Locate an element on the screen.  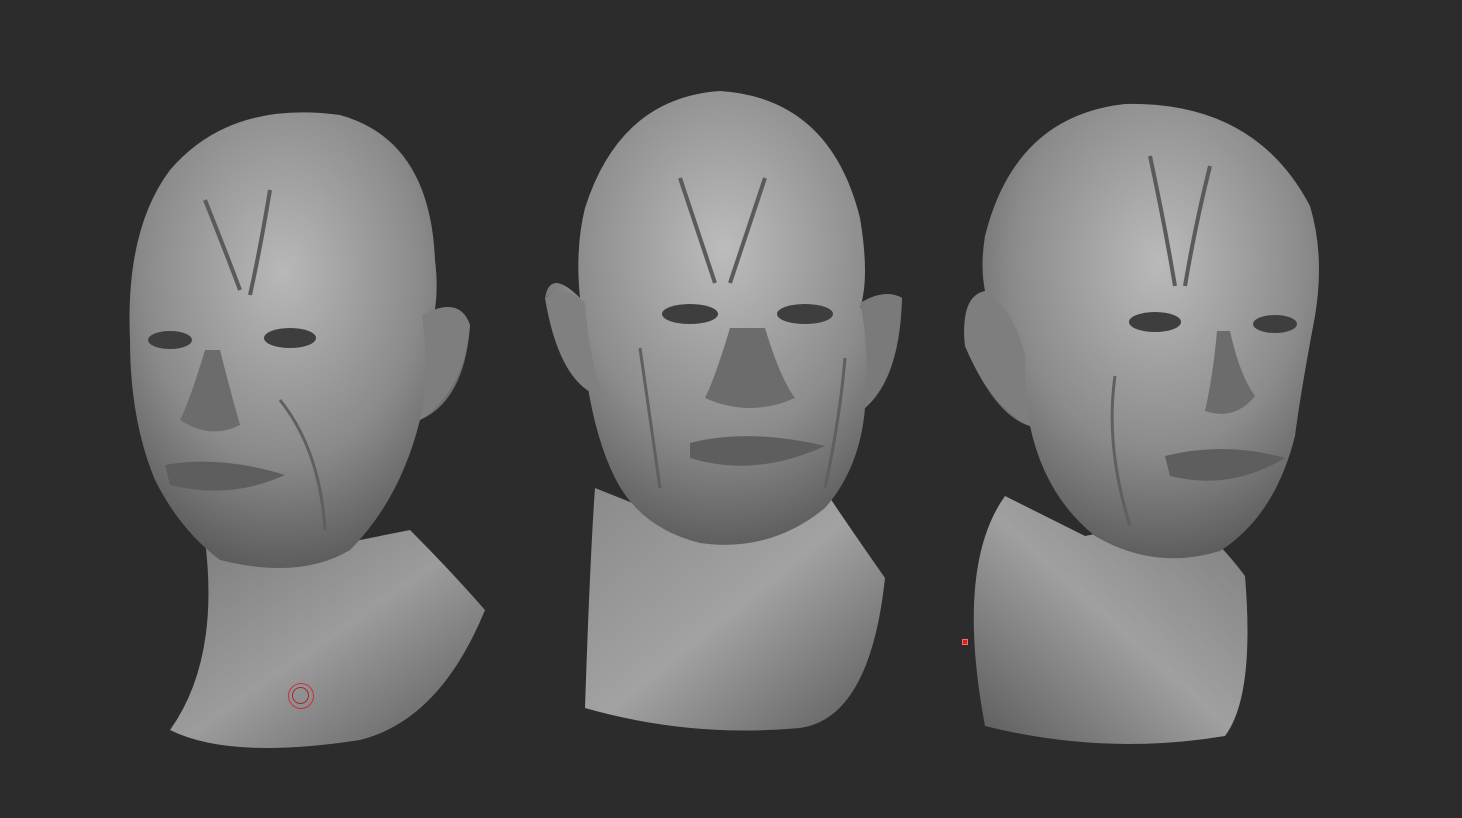
red-square-marker-icon is located at coordinates (965, 642).